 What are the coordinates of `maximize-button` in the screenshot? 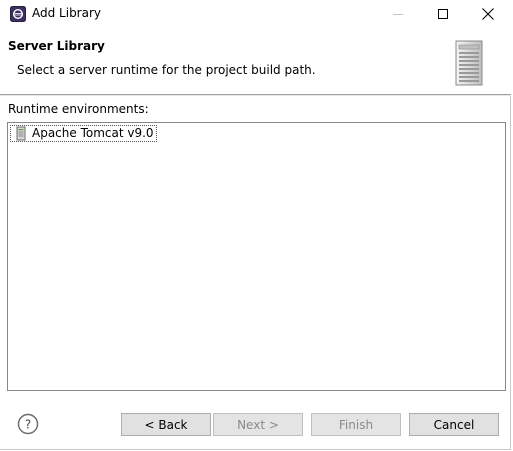 It's located at (443, 14).